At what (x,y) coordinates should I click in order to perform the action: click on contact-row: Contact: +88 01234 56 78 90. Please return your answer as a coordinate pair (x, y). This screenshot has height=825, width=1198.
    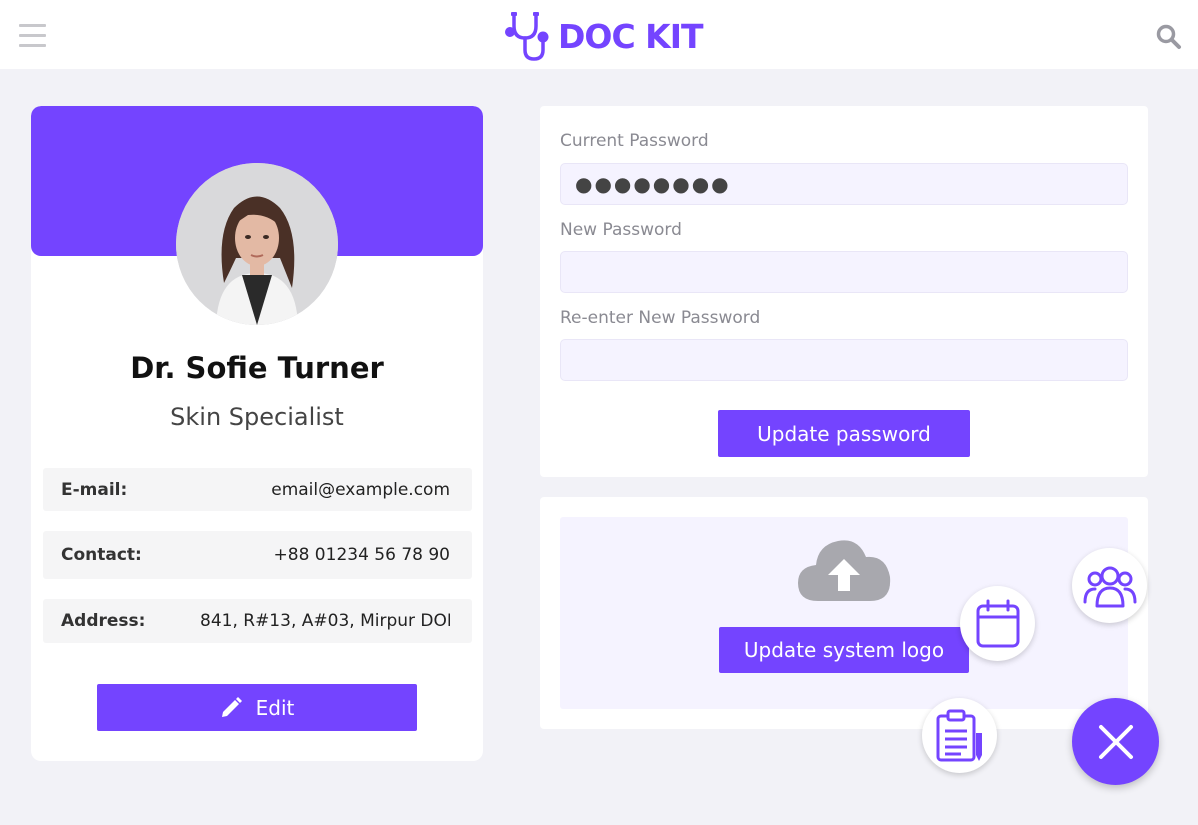
    Looking at the image, I should click on (257, 555).